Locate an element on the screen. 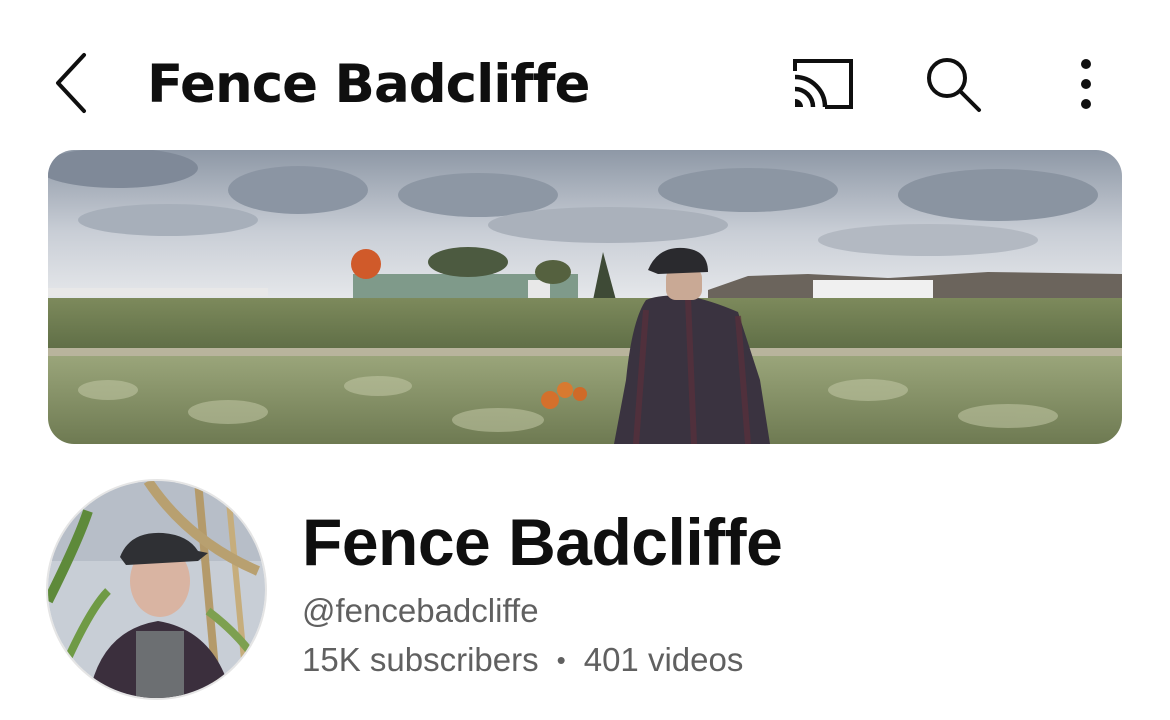  channel-avatar is located at coordinates (156, 589).